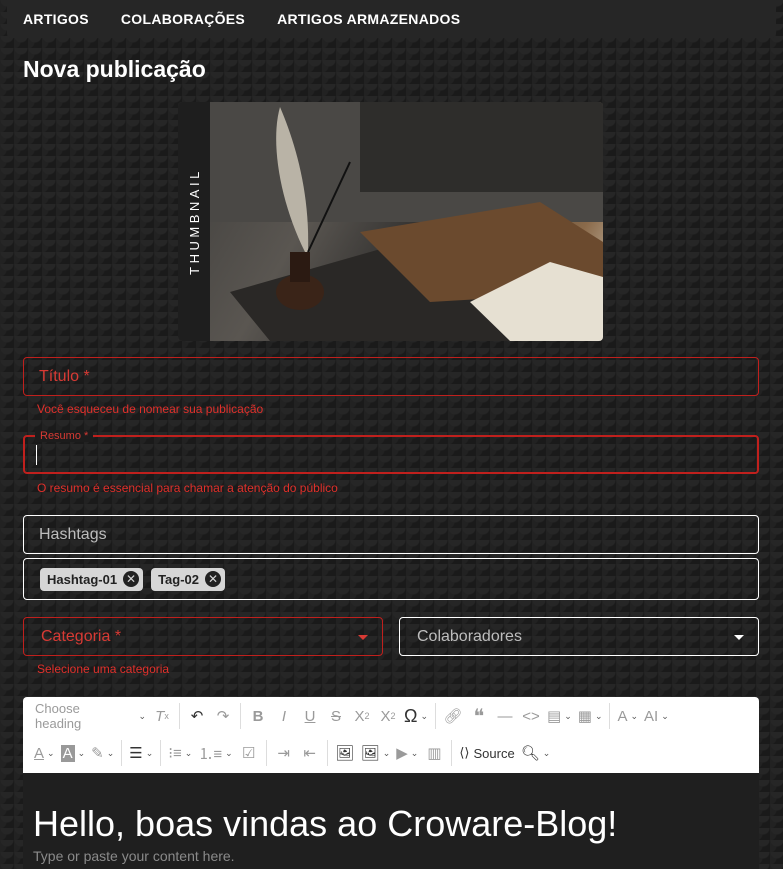  What do you see at coordinates (406, 221) in the screenshot?
I see `thumbnail-image` at bounding box center [406, 221].